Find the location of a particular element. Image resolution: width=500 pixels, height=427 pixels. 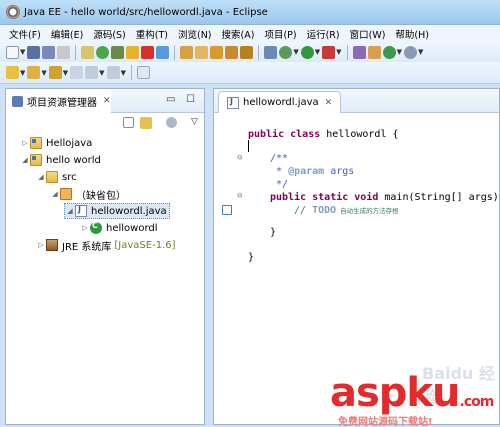

link-with-editor-icon is located at coordinates (146, 123).